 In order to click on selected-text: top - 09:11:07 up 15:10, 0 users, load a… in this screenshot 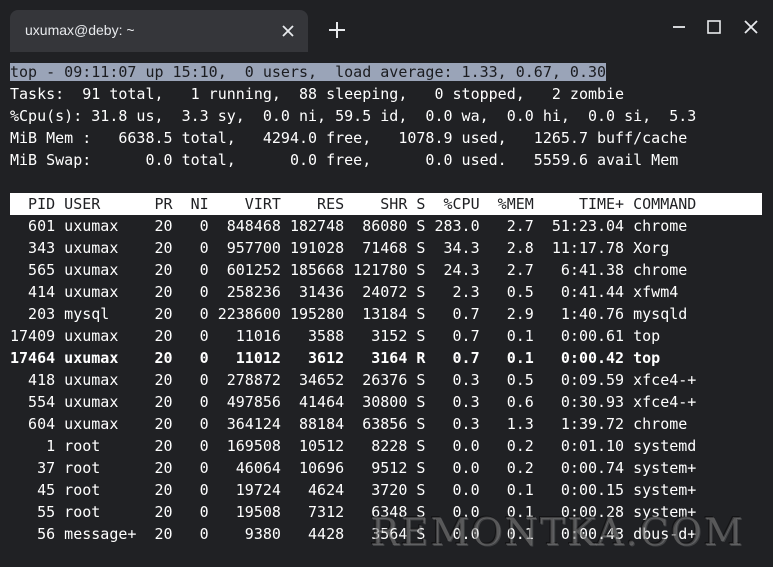, I will do `click(308, 72)`.